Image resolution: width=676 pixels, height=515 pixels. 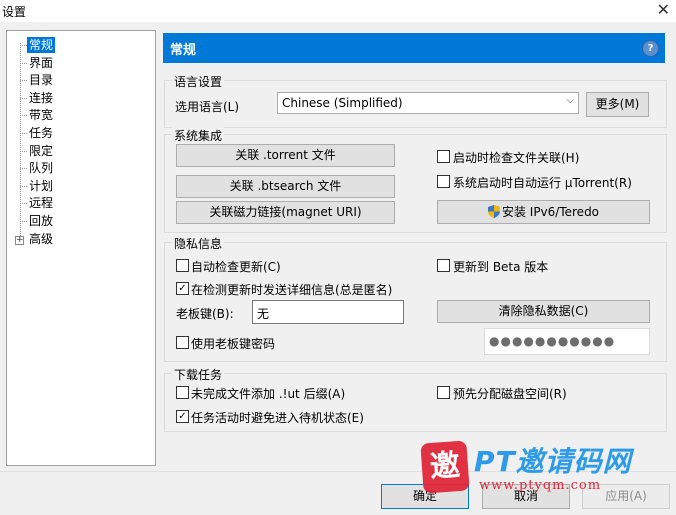 What do you see at coordinates (663, 9) in the screenshot?
I see `close-icon: ✕` at bounding box center [663, 9].